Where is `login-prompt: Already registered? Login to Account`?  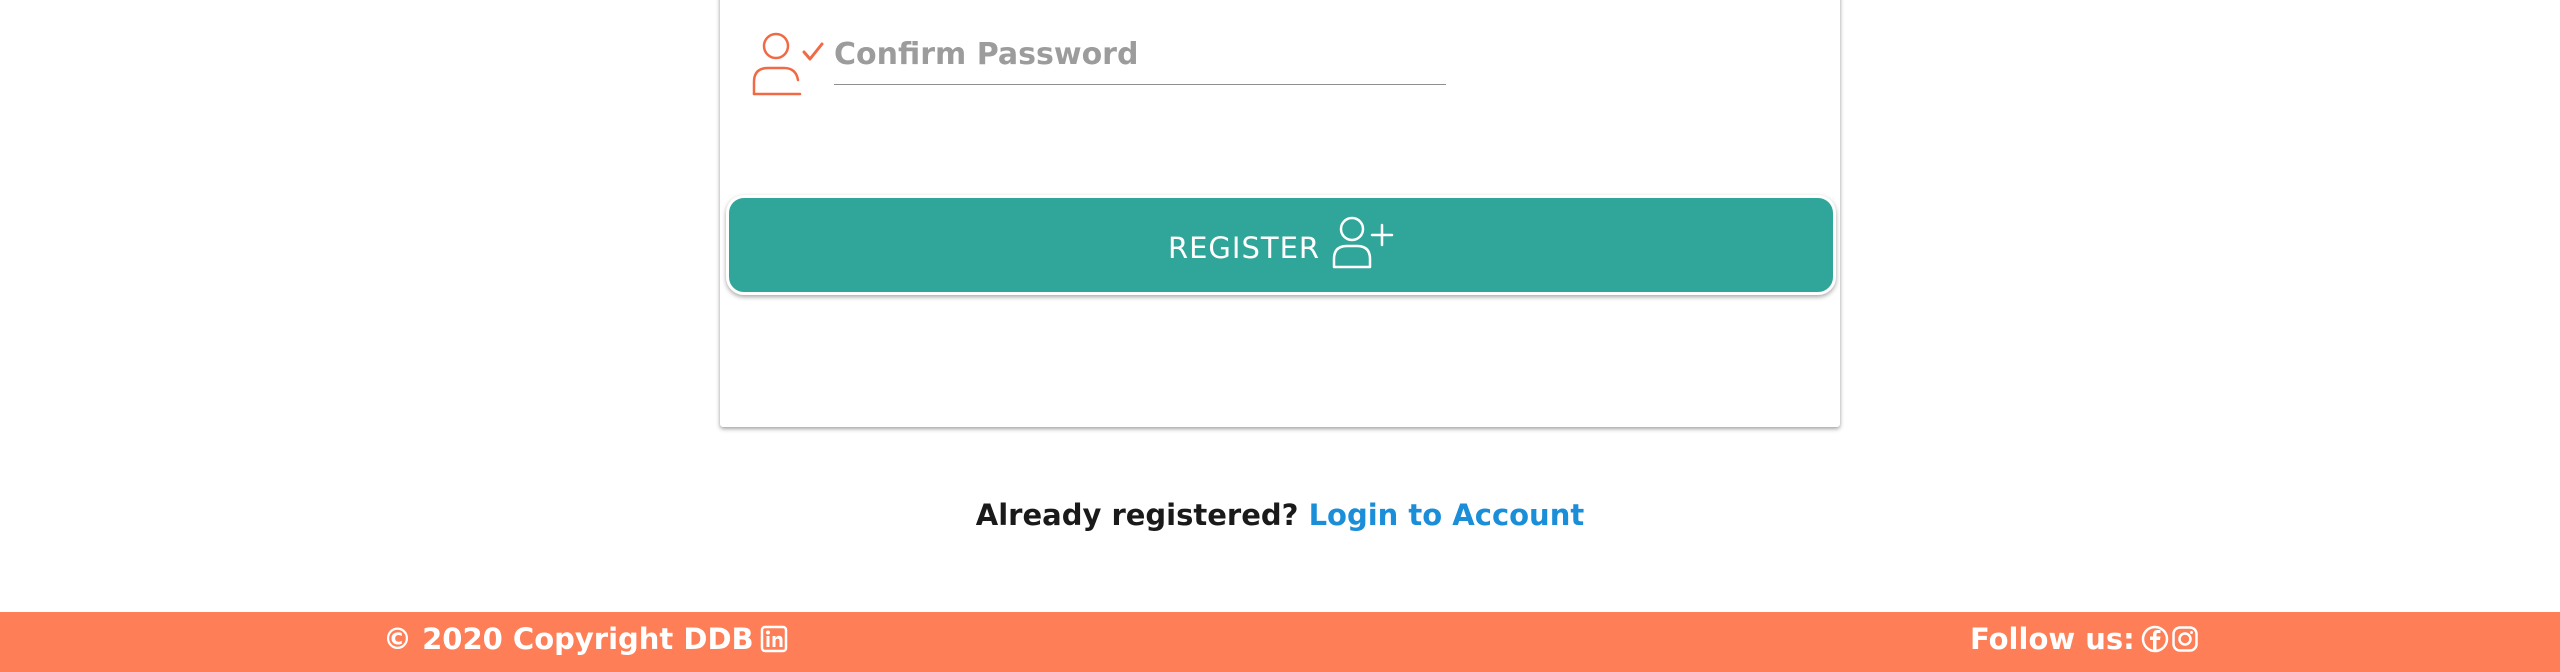 login-prompt: Already registered? Login to Account is located at coordinates (1280, 515).